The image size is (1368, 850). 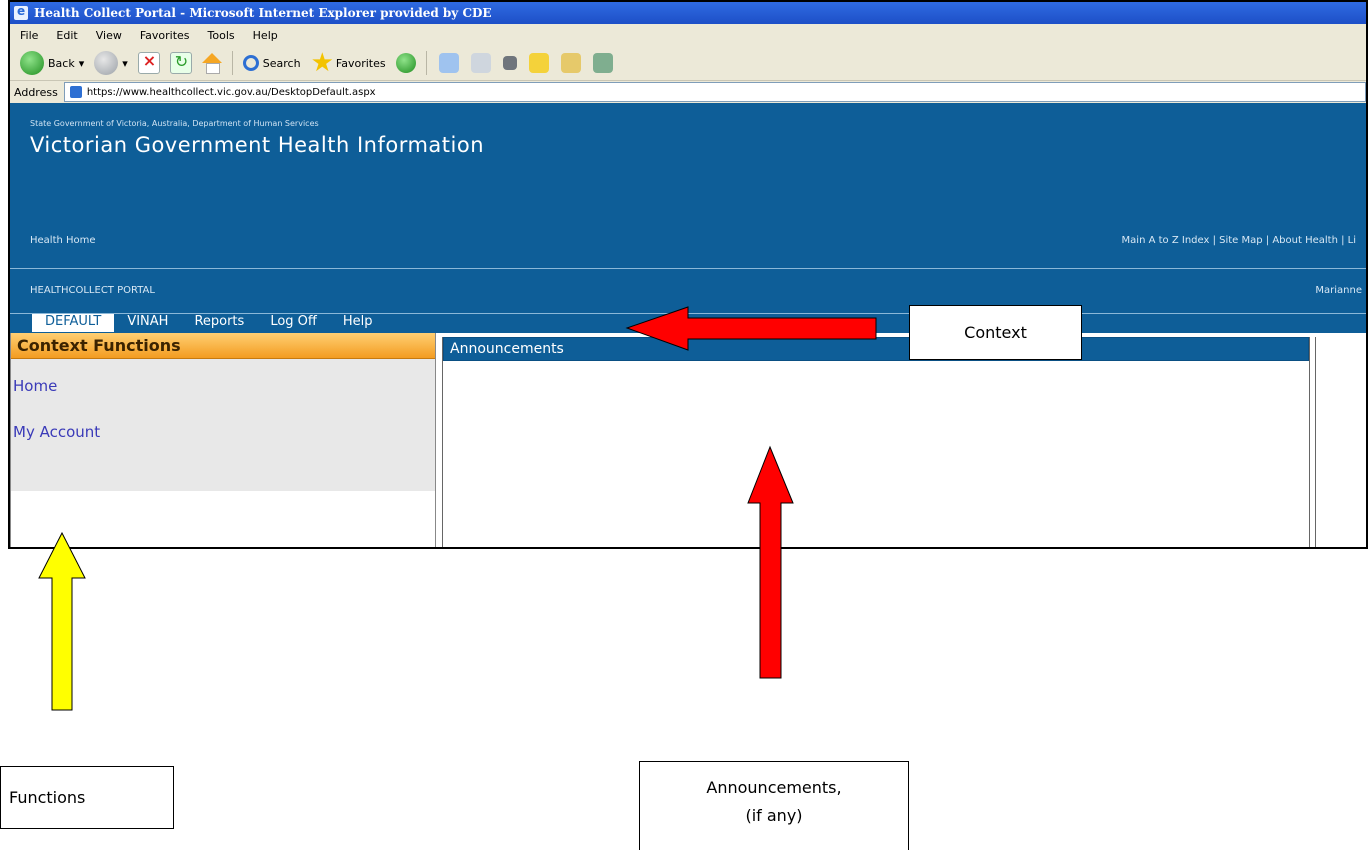 I want to click on announcements-callout: Announcements, (if any), so click(x=774, y=805).